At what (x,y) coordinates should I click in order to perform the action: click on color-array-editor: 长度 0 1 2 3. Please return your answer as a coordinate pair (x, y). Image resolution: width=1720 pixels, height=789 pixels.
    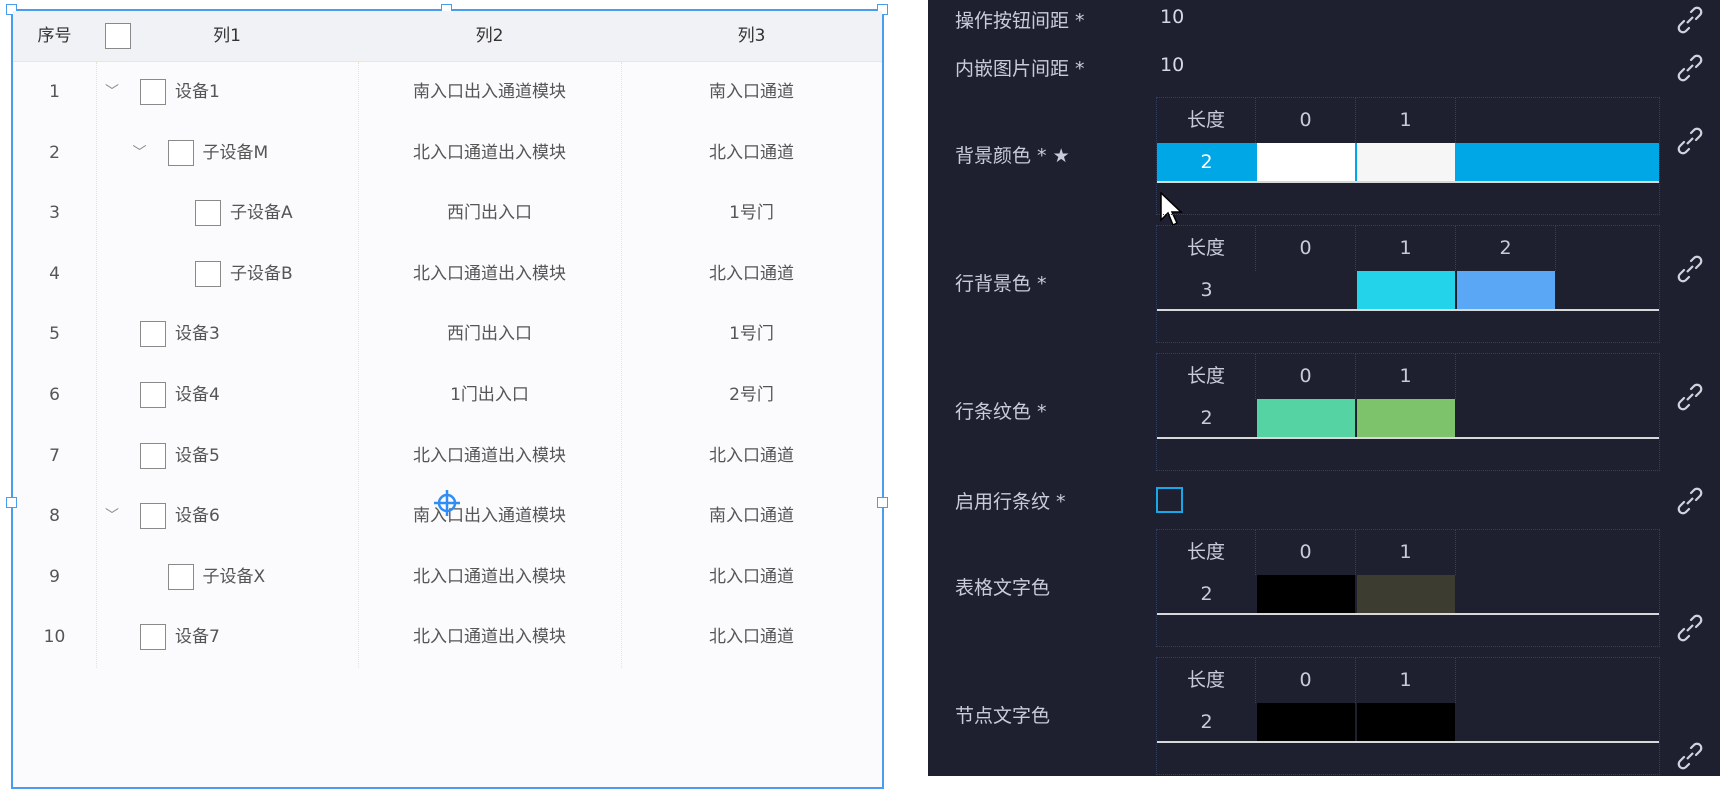
    Looking at the image, I should click on (1408, 284).